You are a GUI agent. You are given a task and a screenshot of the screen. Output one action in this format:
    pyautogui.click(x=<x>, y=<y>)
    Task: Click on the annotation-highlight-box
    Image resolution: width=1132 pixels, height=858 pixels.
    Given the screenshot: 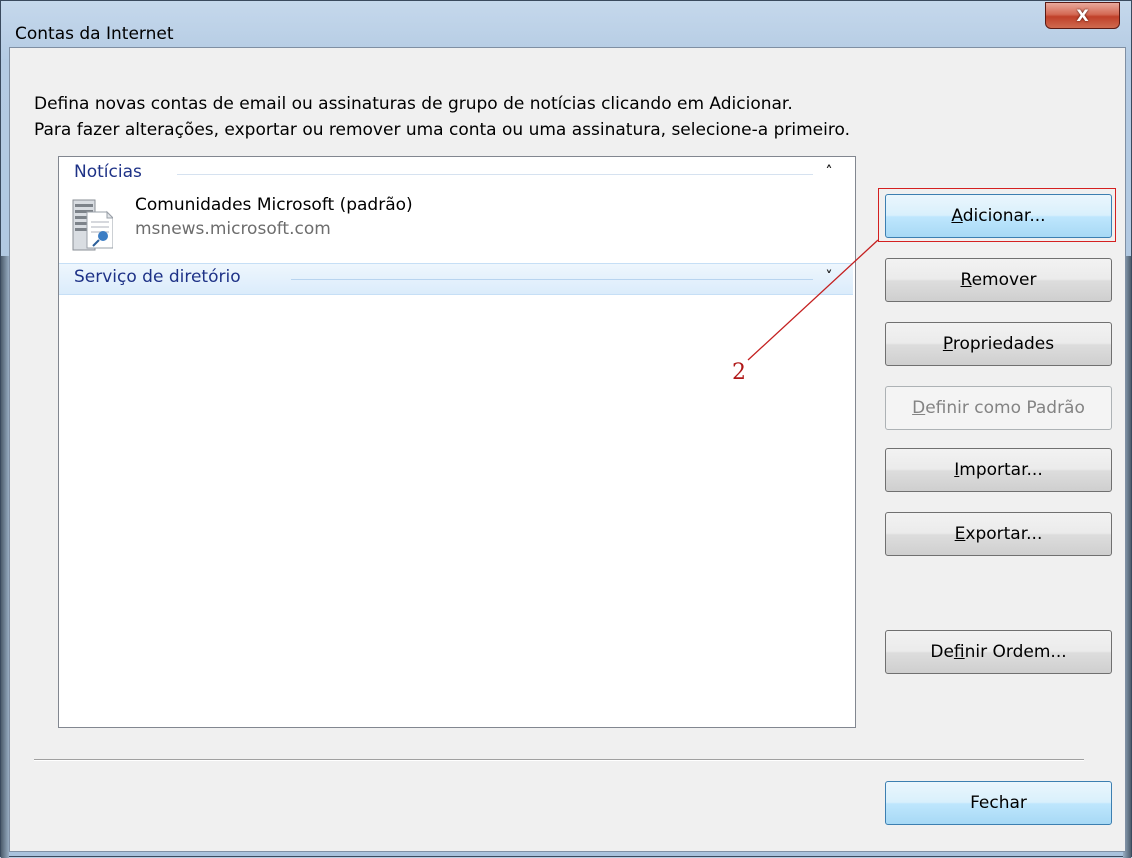 What is the action you would take?
    pyautogui.click(x=997, y=215)
    